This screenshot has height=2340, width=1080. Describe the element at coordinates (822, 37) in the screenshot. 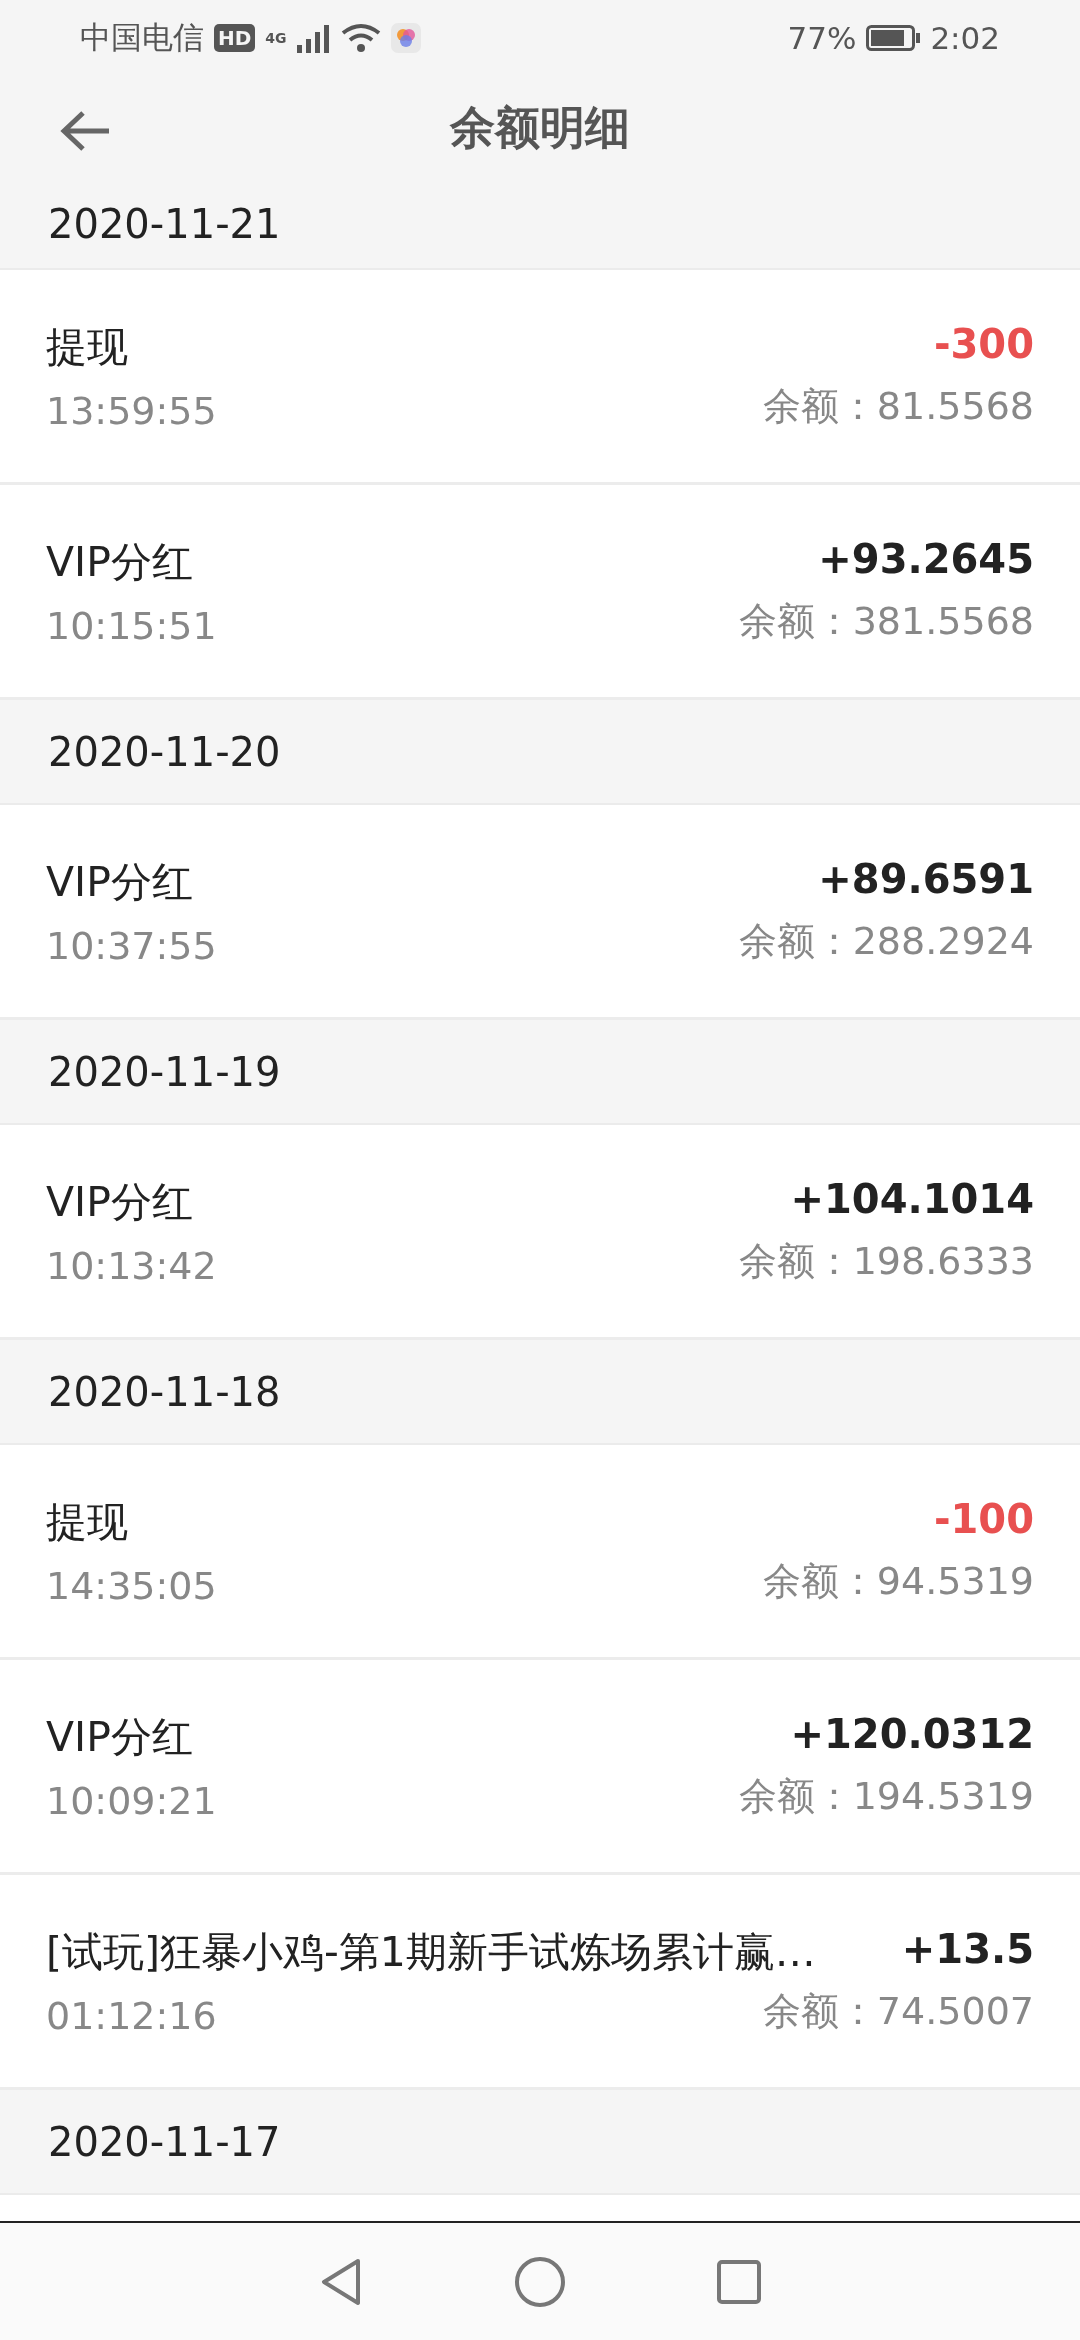

I see `battery-percent: 77%` at that location.